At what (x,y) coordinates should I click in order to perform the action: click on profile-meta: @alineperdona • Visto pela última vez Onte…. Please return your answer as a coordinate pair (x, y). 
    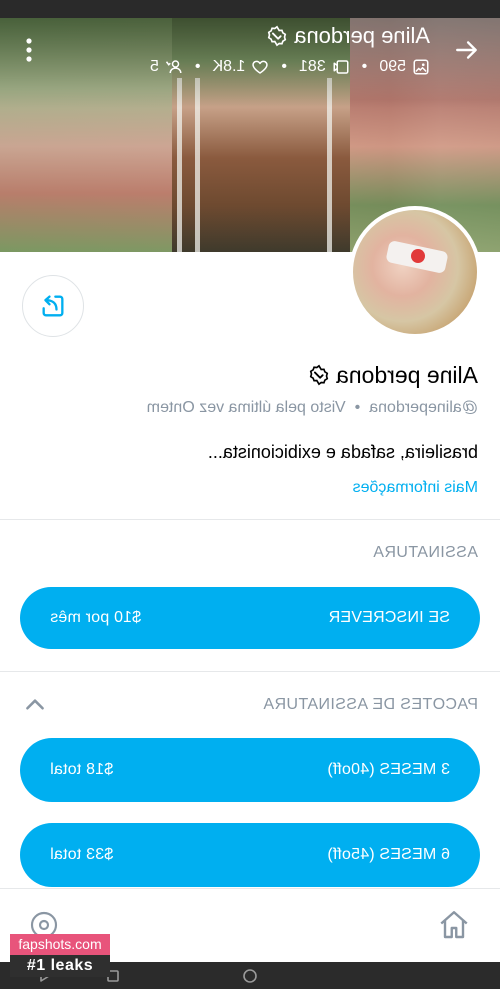
    Looking at the image, I should click on (312, 408).